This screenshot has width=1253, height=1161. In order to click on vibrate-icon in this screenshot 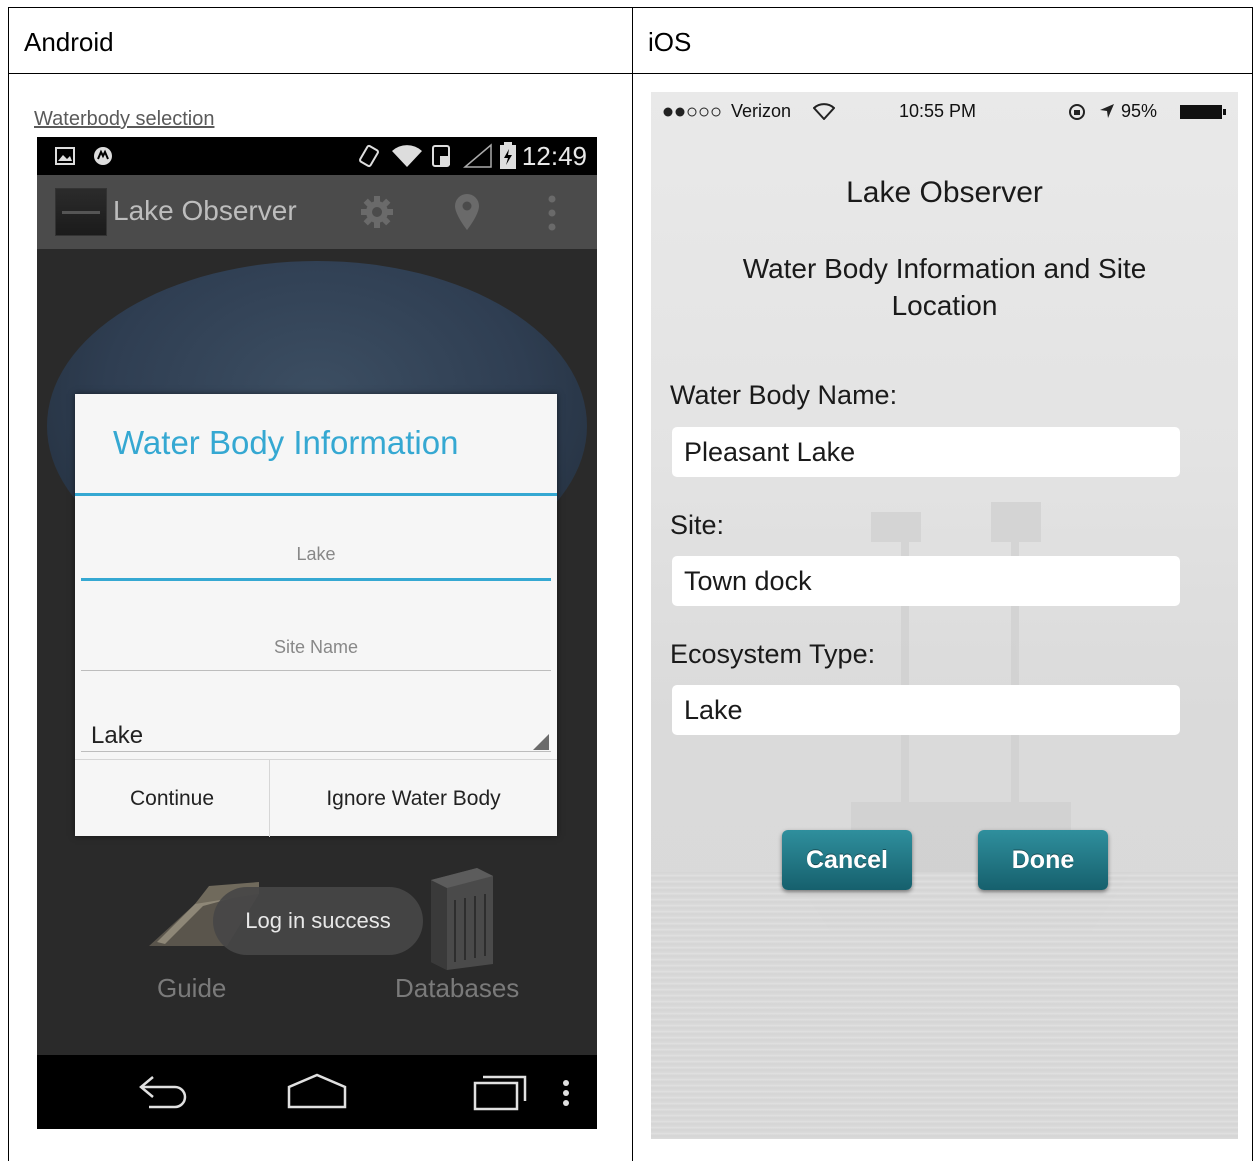, I will do `click(369, 156)`.